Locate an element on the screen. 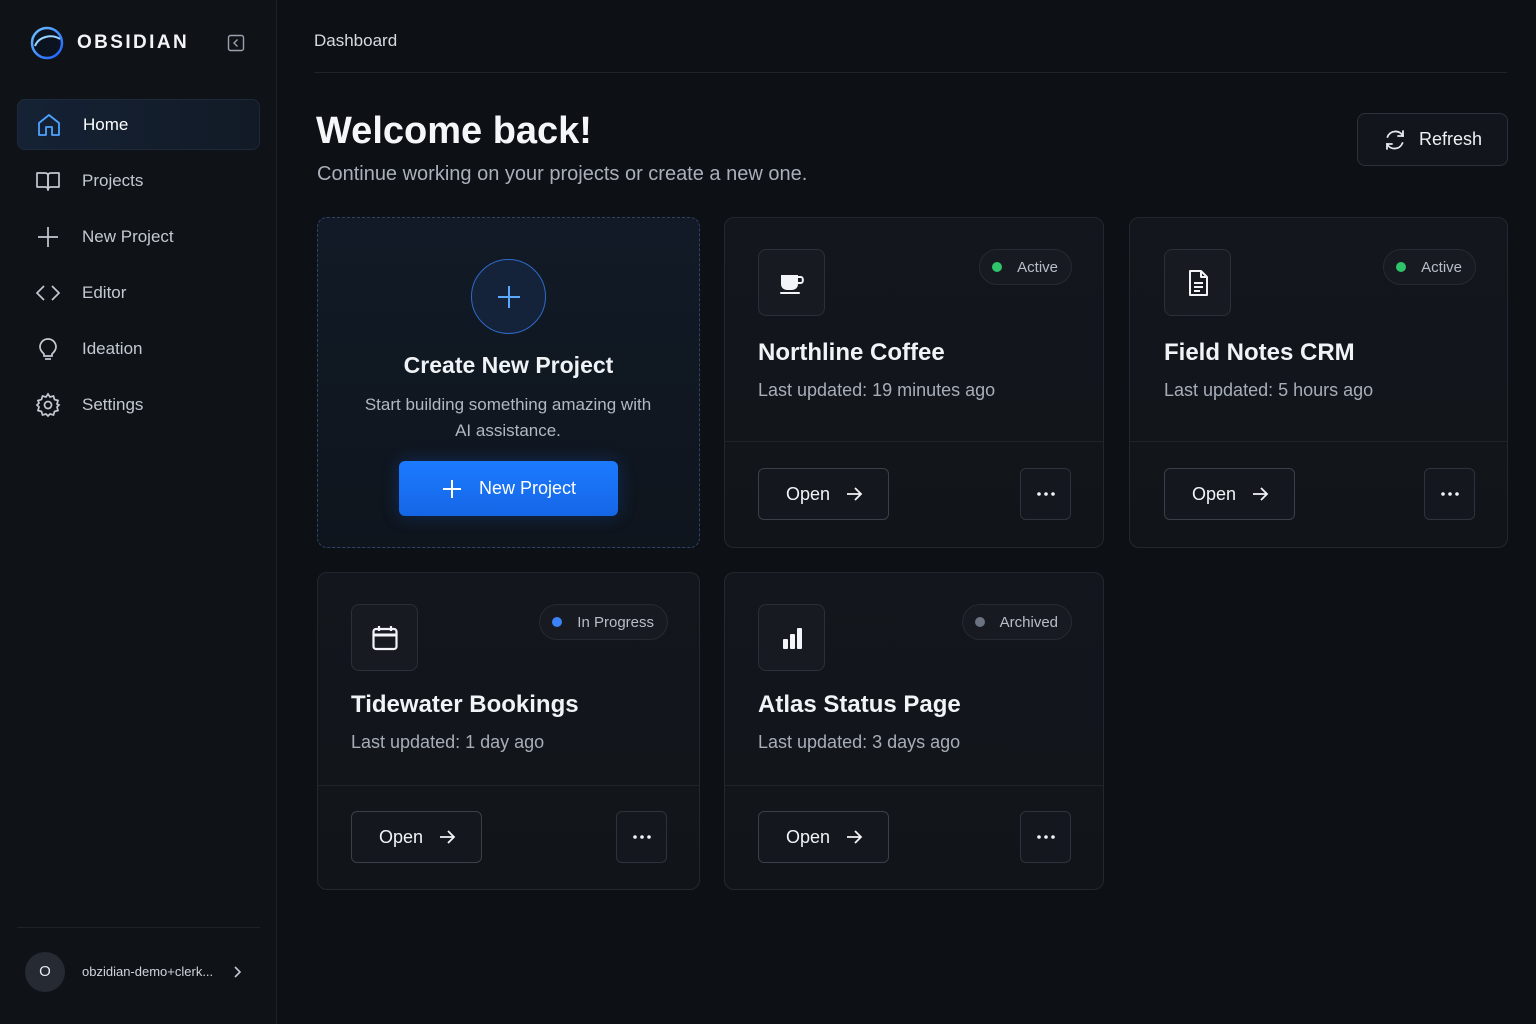 The width and height of the screenshot is (1536, 1024). sidebar-item-projects: Projects is located at coordinates (138, 180).